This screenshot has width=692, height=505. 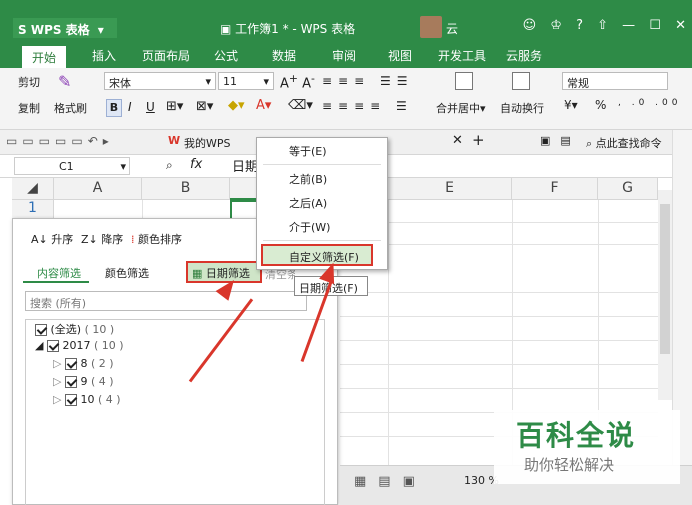 What do you see at coordinates (98, 189) in the screenshot?
I see `column-header-a: A` at bounding box center [98, 189].